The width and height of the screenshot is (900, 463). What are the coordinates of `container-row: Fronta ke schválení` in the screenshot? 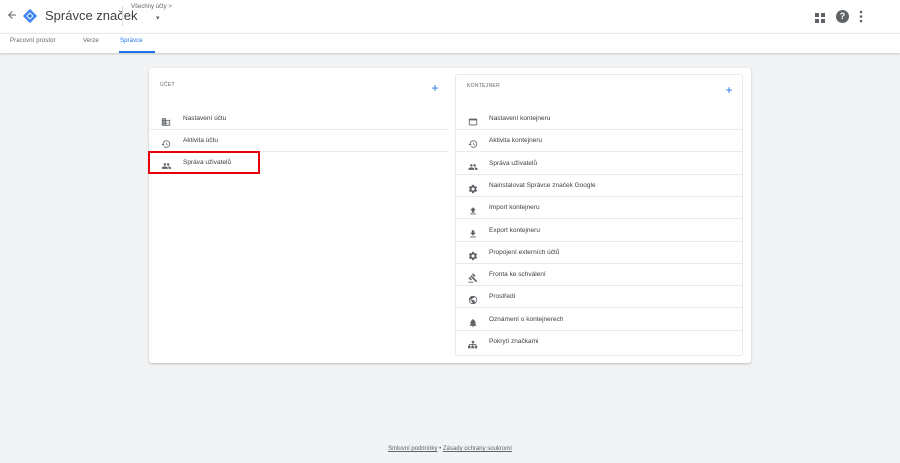 It's located at (599, 275).